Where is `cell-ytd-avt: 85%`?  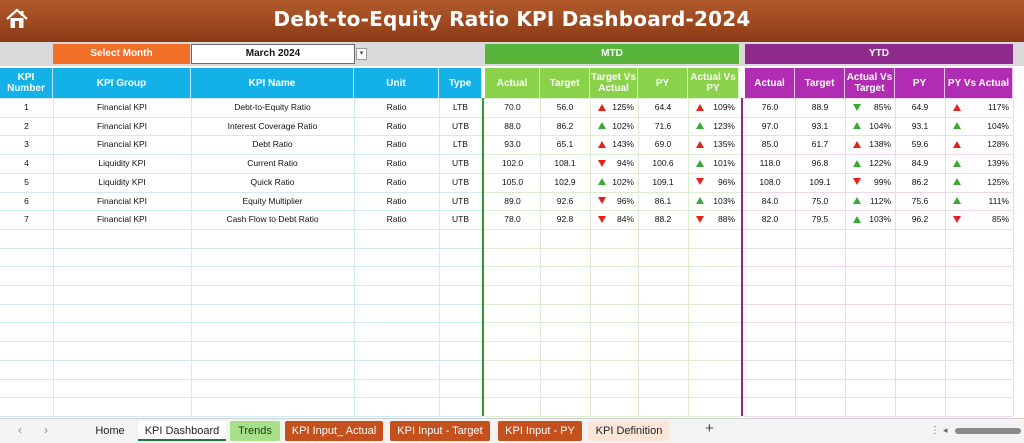
cell-ytd-avt: 85% is located at coordinates (870, 107).